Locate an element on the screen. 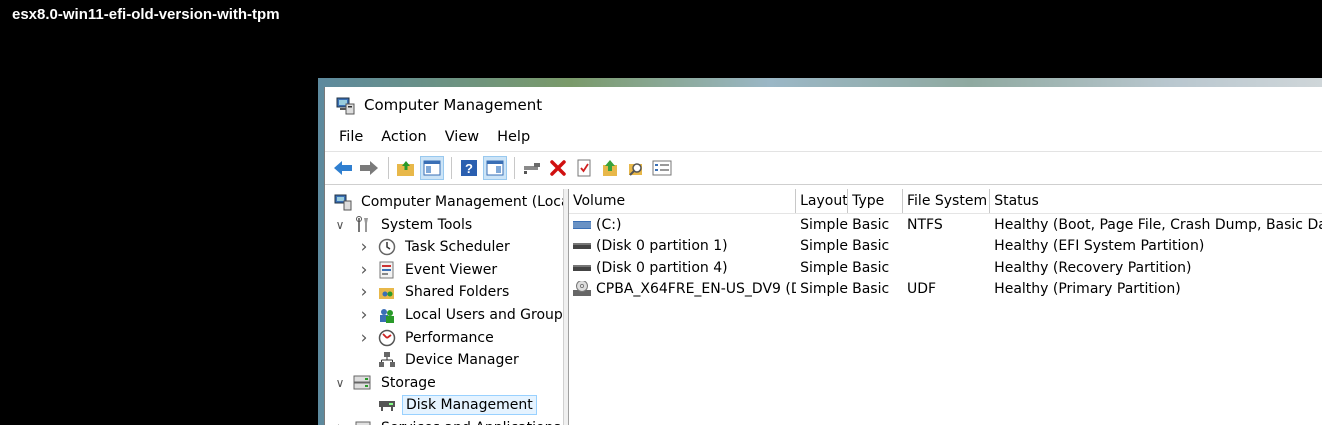  delete-icon is located at coordinates (558, 168).